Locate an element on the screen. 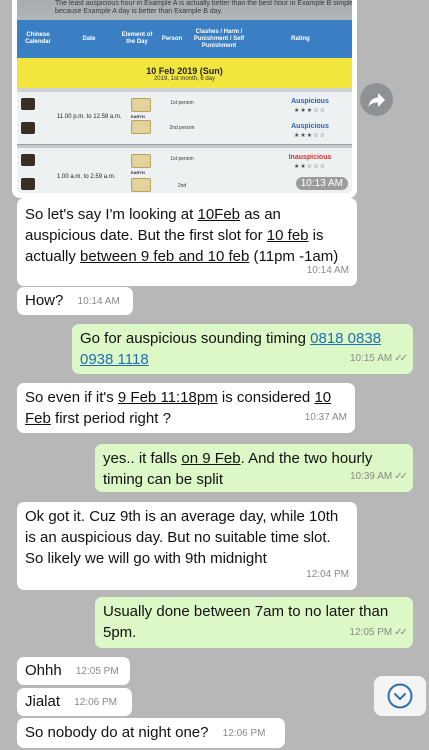 The height and width of the screenshot is (750, 429). slot-time: 1.00 a.m. to 2.59 a.m. is located at coordinates (86, 177).